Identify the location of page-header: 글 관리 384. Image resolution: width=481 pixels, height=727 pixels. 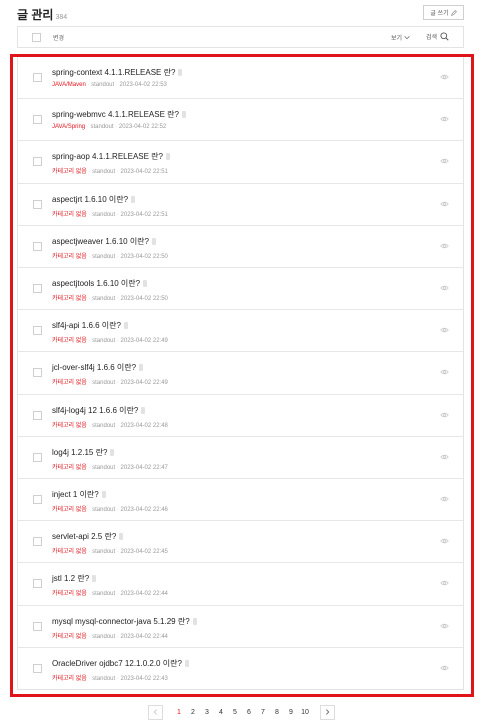
(42, 14).